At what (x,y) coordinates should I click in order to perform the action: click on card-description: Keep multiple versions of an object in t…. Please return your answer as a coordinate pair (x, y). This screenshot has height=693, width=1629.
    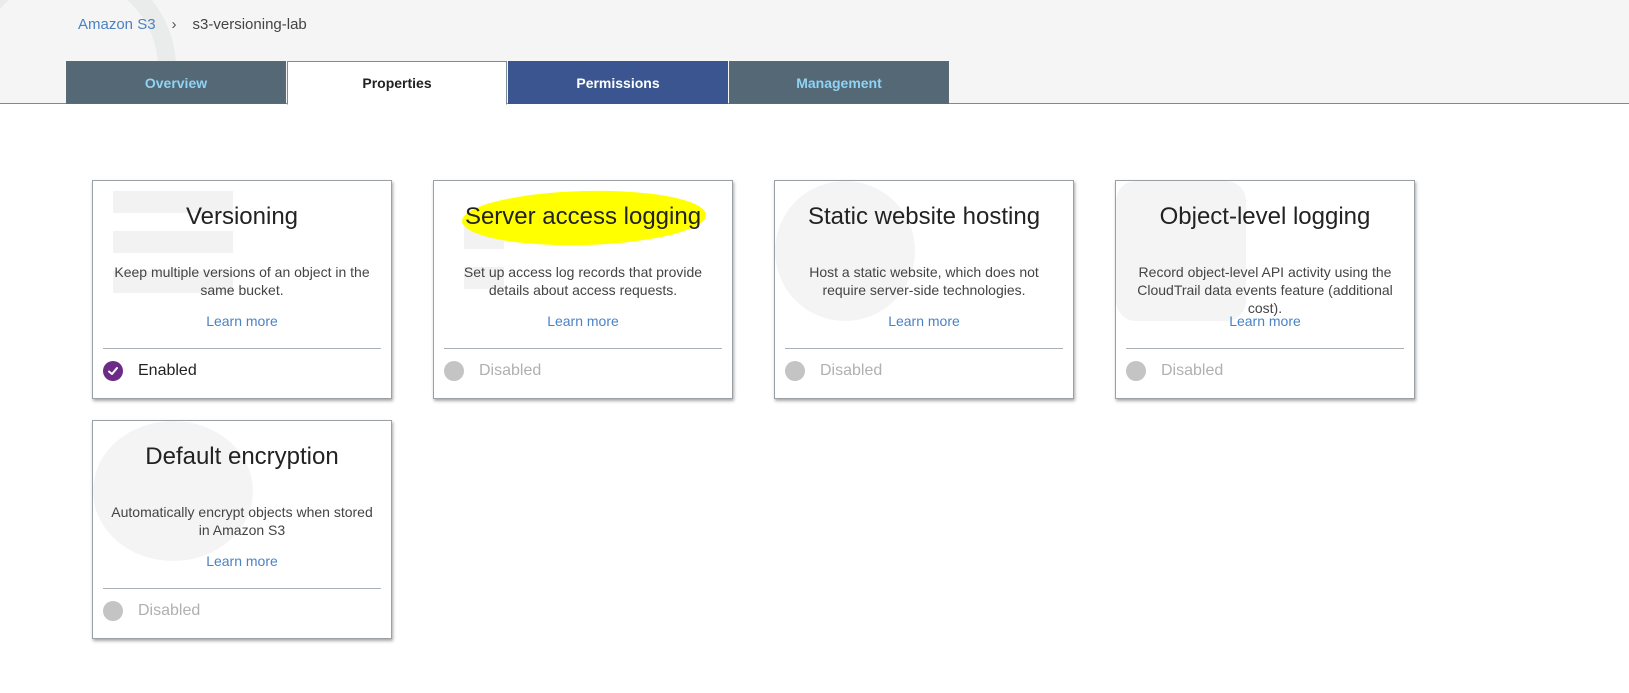
    Looking at the image, I should click on (242, 281).